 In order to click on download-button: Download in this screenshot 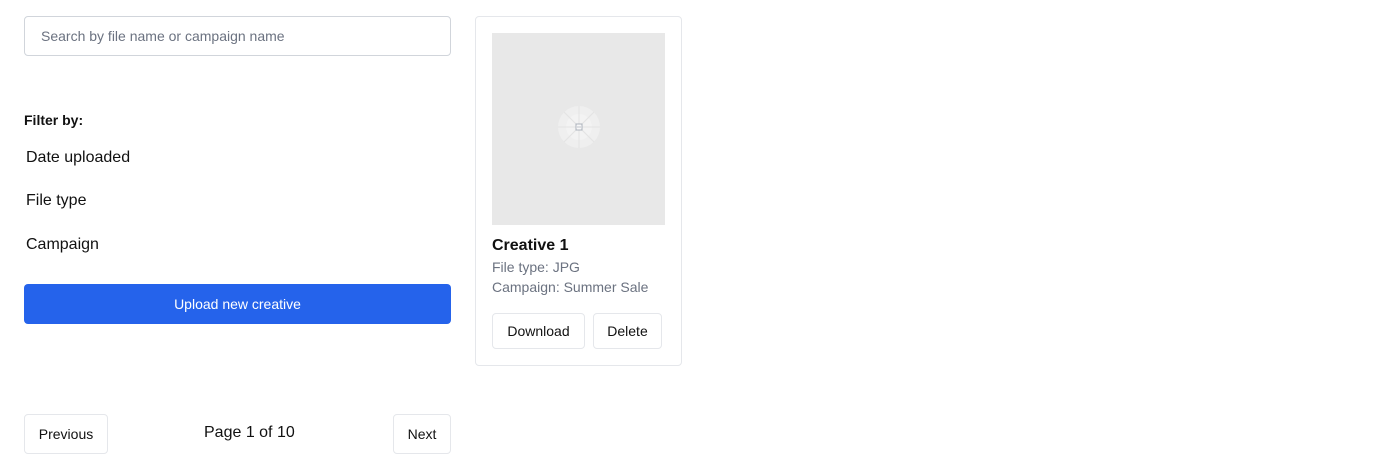, I will do `click(538, 331)`.